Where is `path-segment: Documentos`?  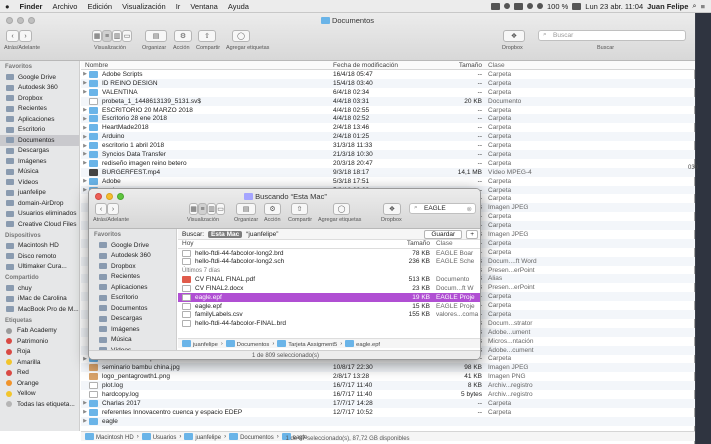
path-segment: Documentos is located at coordinates (247, 343).